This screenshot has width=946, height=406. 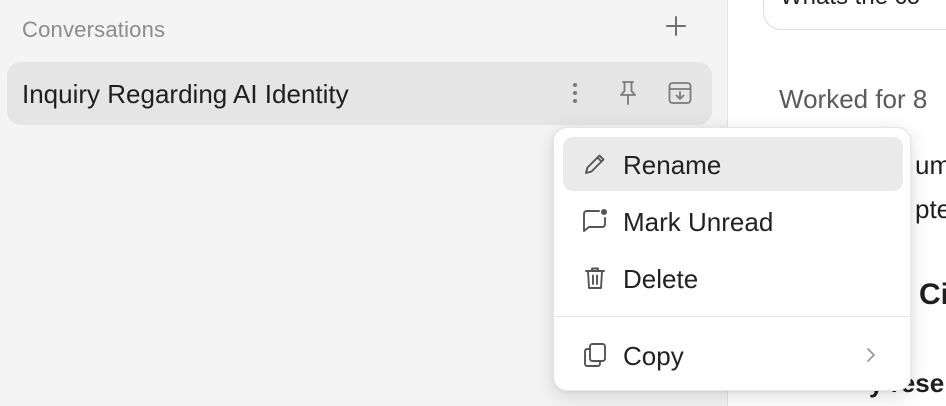 I want to click on user-prompt-text: Whats the co, so click(x=850, y=5).